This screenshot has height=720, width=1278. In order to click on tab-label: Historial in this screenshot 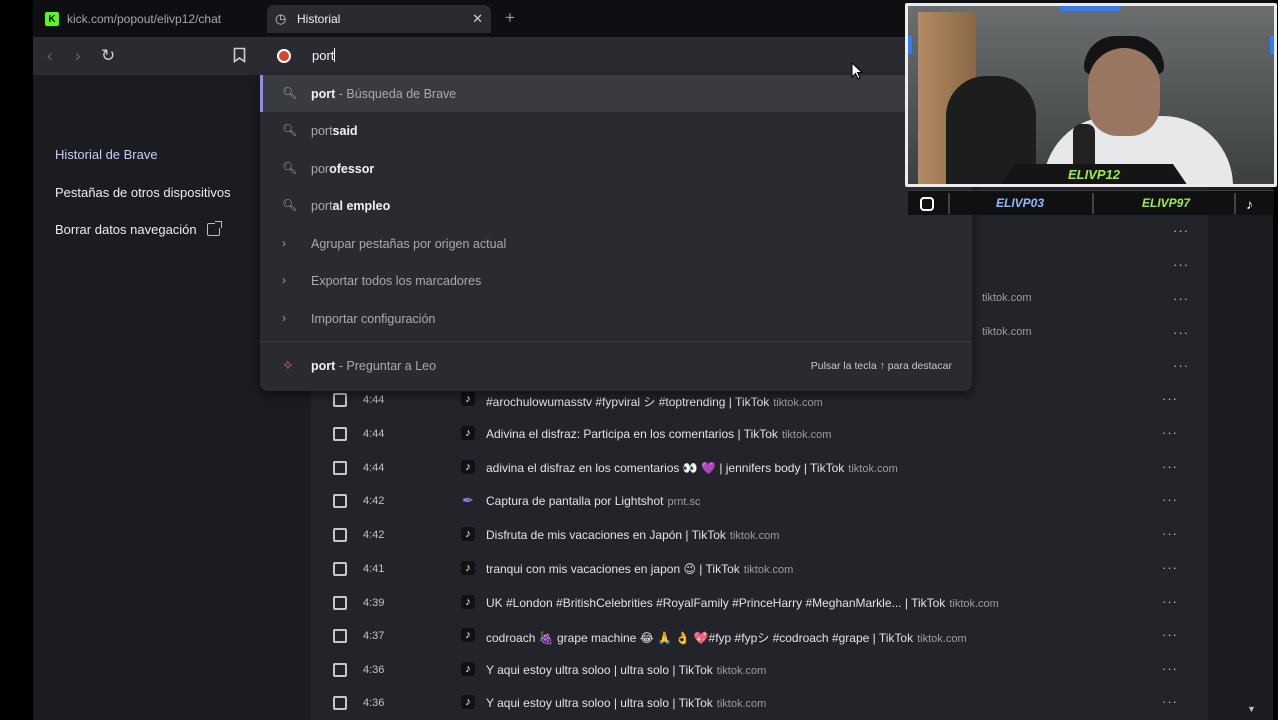, I will do `click(319, 19)`.